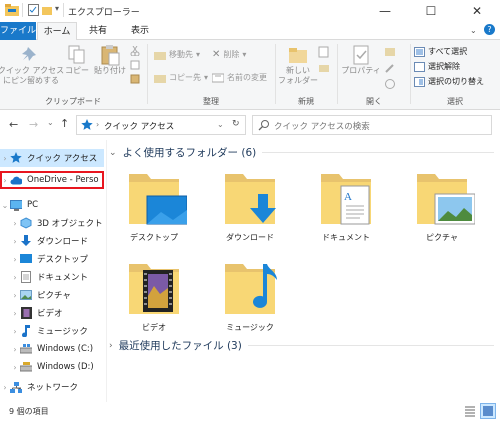  I want to click on nav-item-pictures: › ピクチャ, so click(52, 295).